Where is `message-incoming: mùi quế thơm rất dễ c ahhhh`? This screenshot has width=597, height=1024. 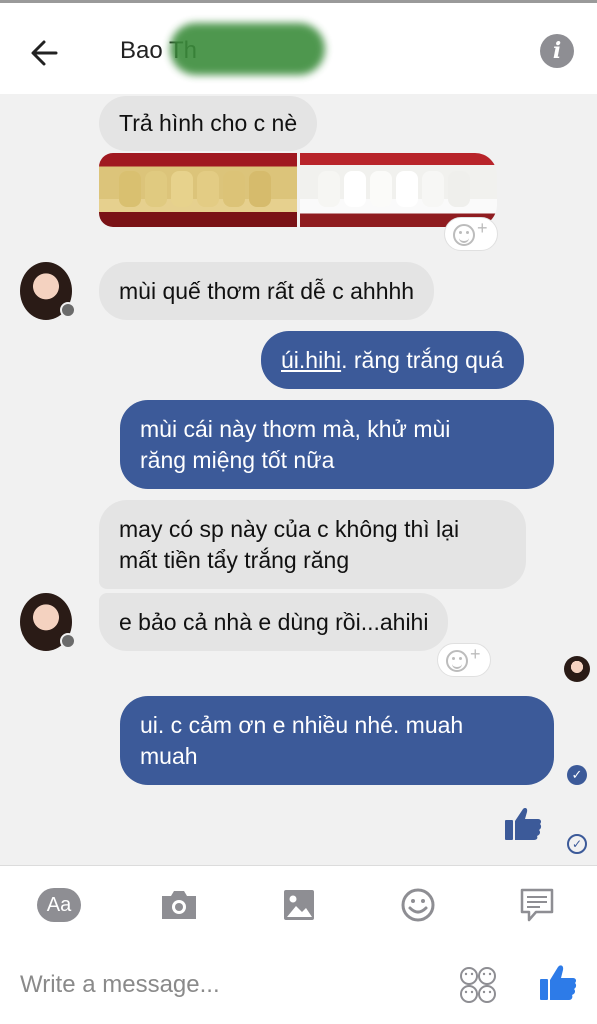 message-incoming: mùi quế thơm rất dễ c ahhhh is located at coordinates (267, 291).